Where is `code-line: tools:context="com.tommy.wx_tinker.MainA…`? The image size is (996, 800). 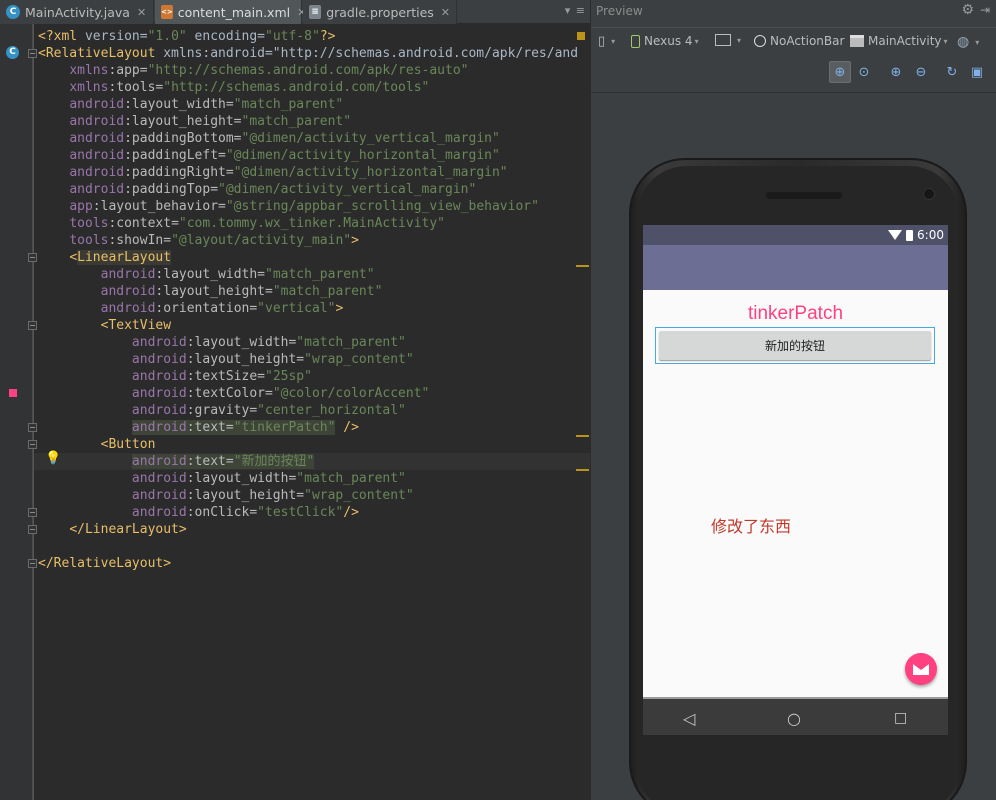
code-line: tools:context="com.tommy.wx_tinker.MainA… is located at coordinates (241, 223).